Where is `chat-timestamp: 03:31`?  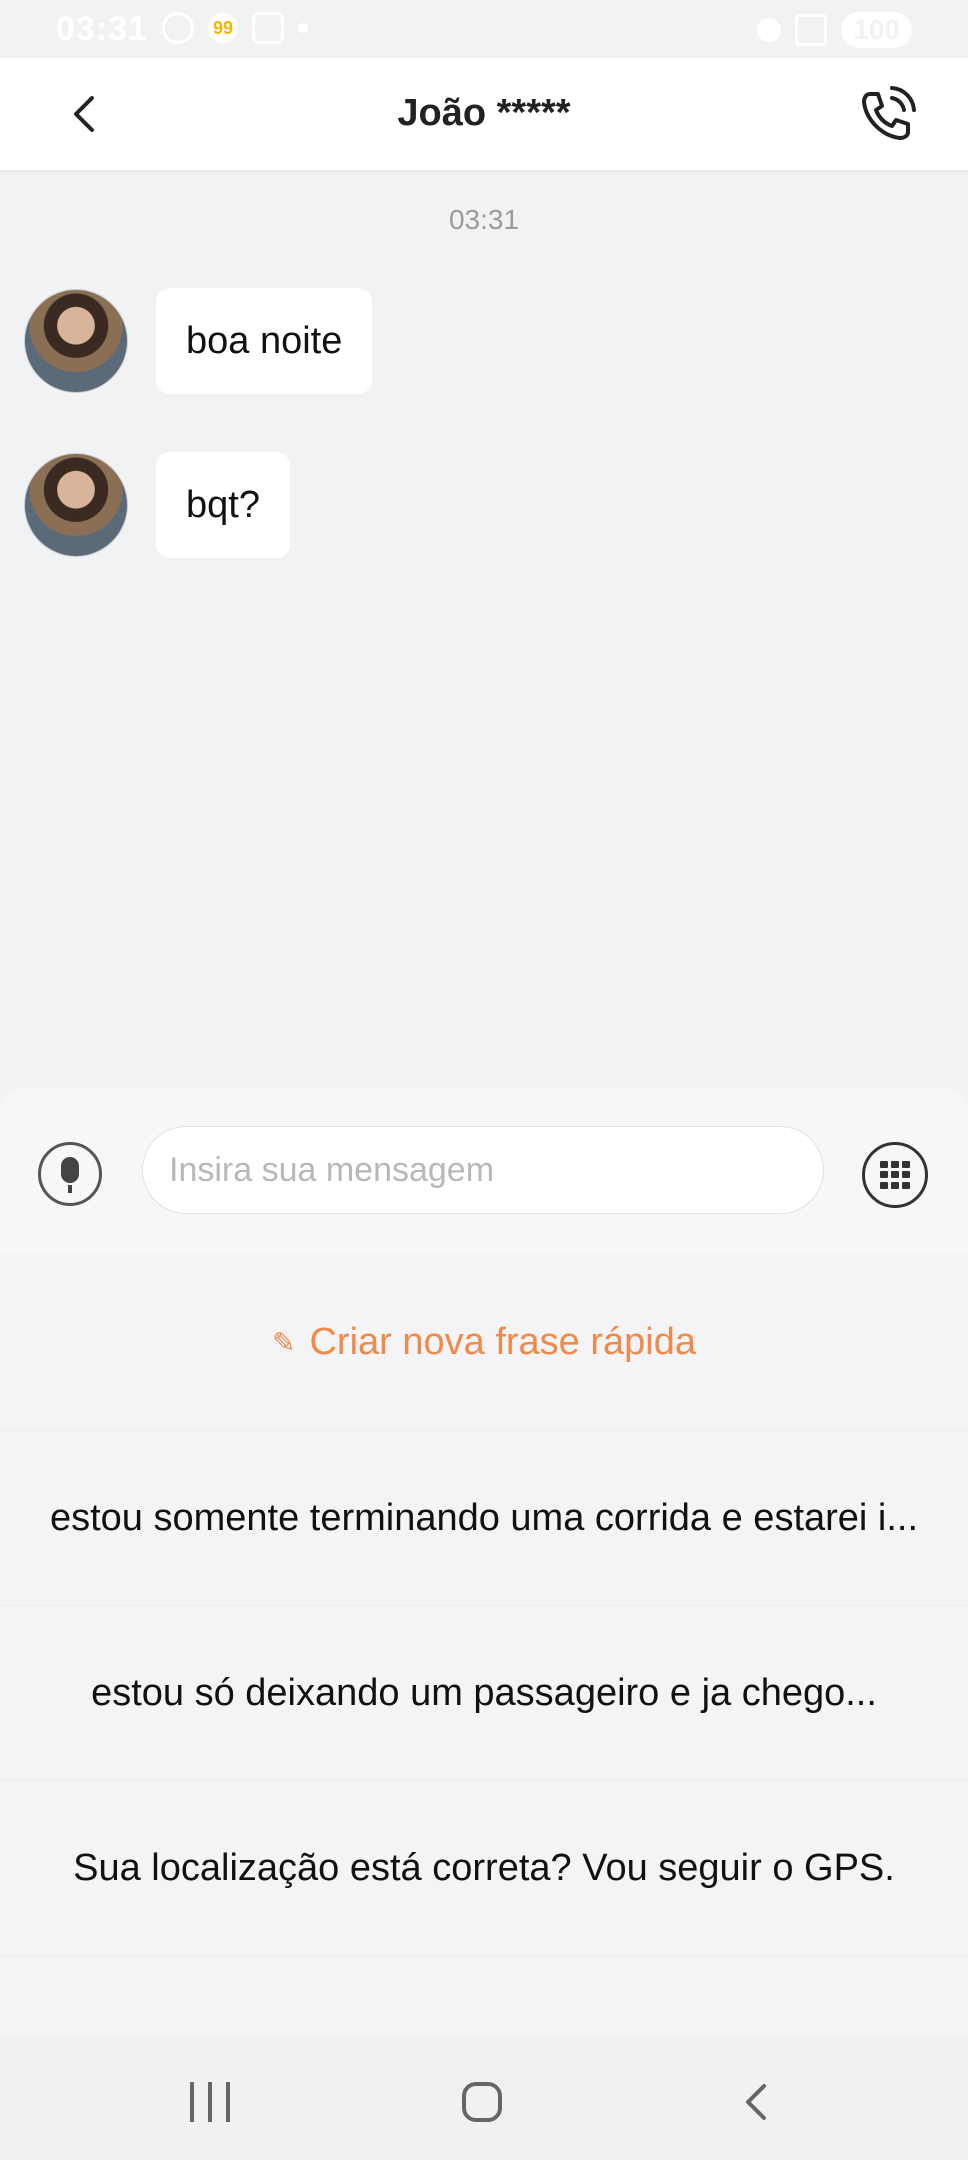 chat-timestamp: 03:31 is located at coordinates (484, 219).